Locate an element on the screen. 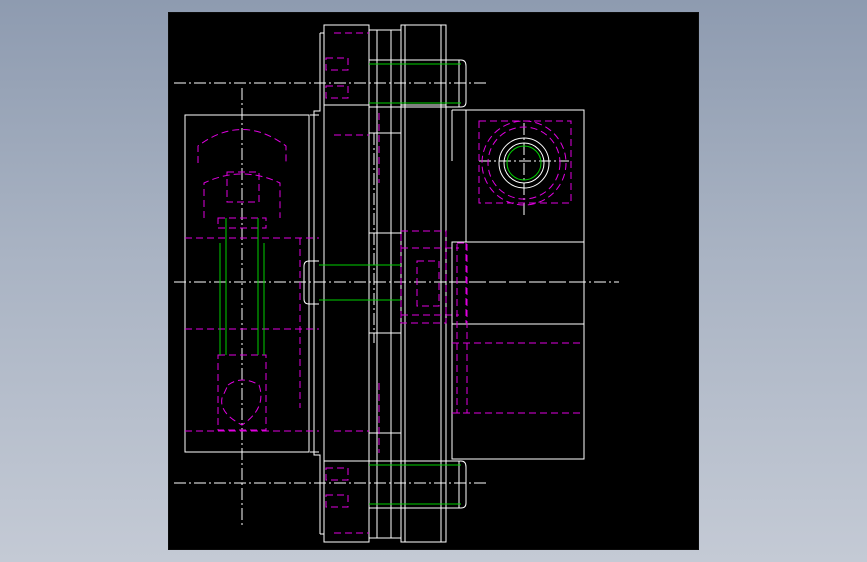  bottom-bolt is located at coordinates (418, 484).